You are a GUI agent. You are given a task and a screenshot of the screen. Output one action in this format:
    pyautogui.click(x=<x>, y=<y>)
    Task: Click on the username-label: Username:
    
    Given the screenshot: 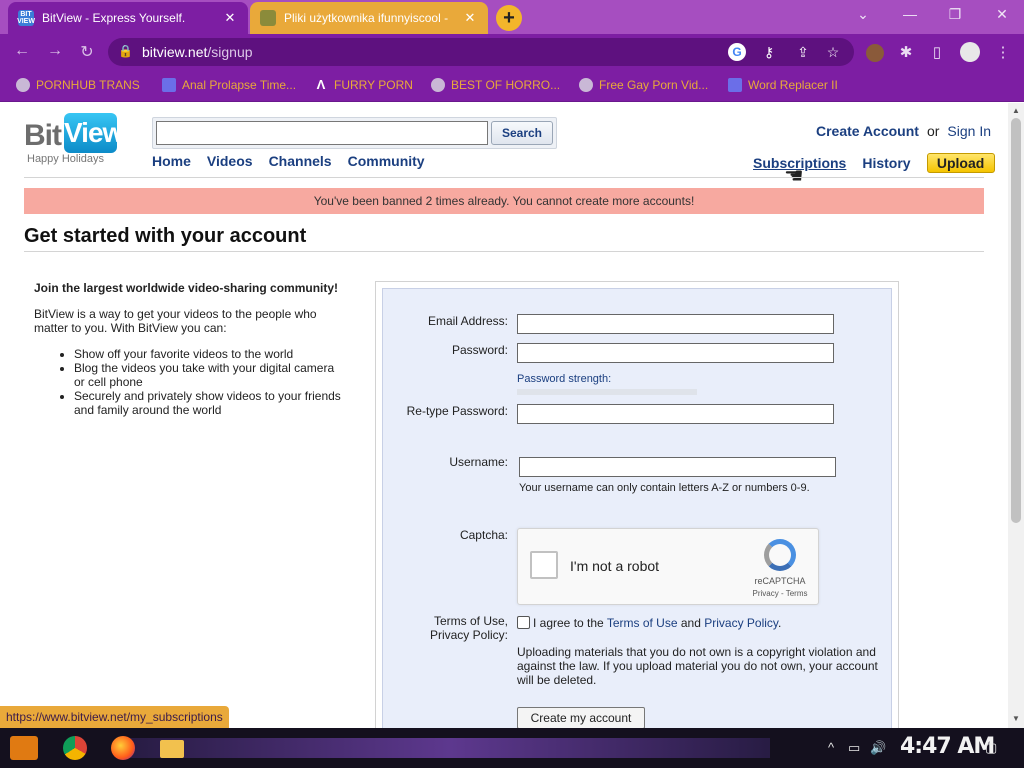 What is the action you would take?
    pyautogui.click(x=478, y=462)
    